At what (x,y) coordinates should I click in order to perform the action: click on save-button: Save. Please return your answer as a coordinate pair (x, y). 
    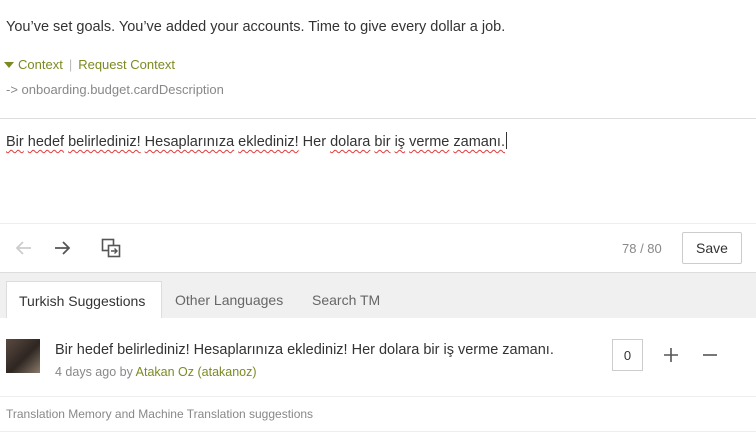
    Looking at the image, I should click on (712, 248).